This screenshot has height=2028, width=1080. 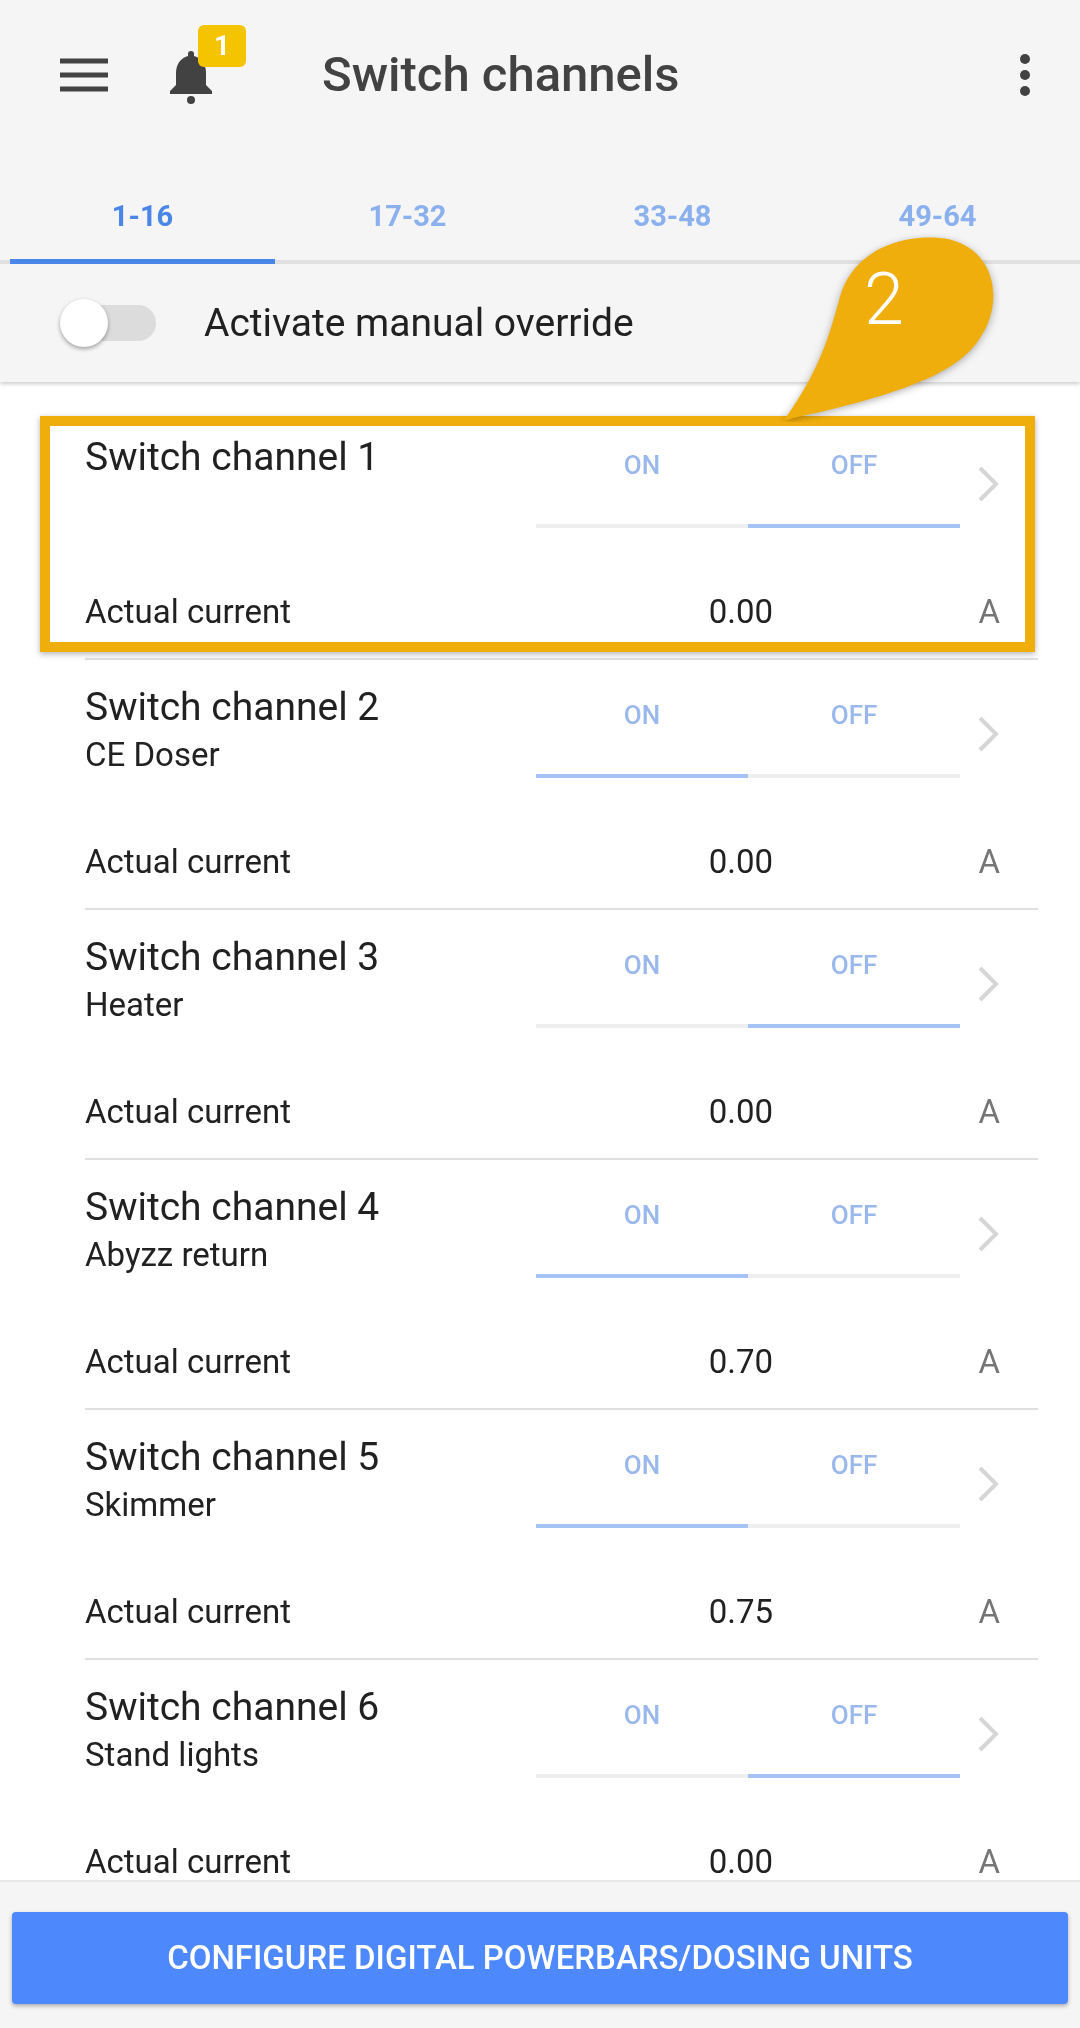 I want to click on channel-description: CE Doser, so click(x=152, y=755).